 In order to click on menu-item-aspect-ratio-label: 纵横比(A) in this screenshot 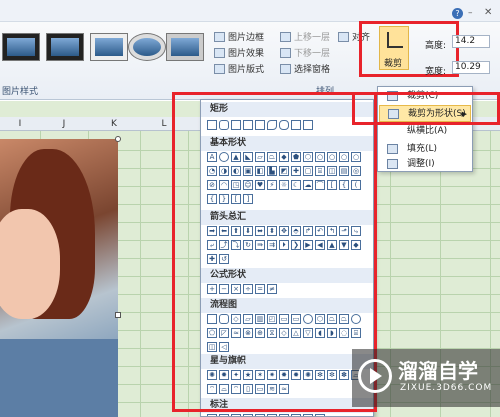, I will do `click(427, 131)`.